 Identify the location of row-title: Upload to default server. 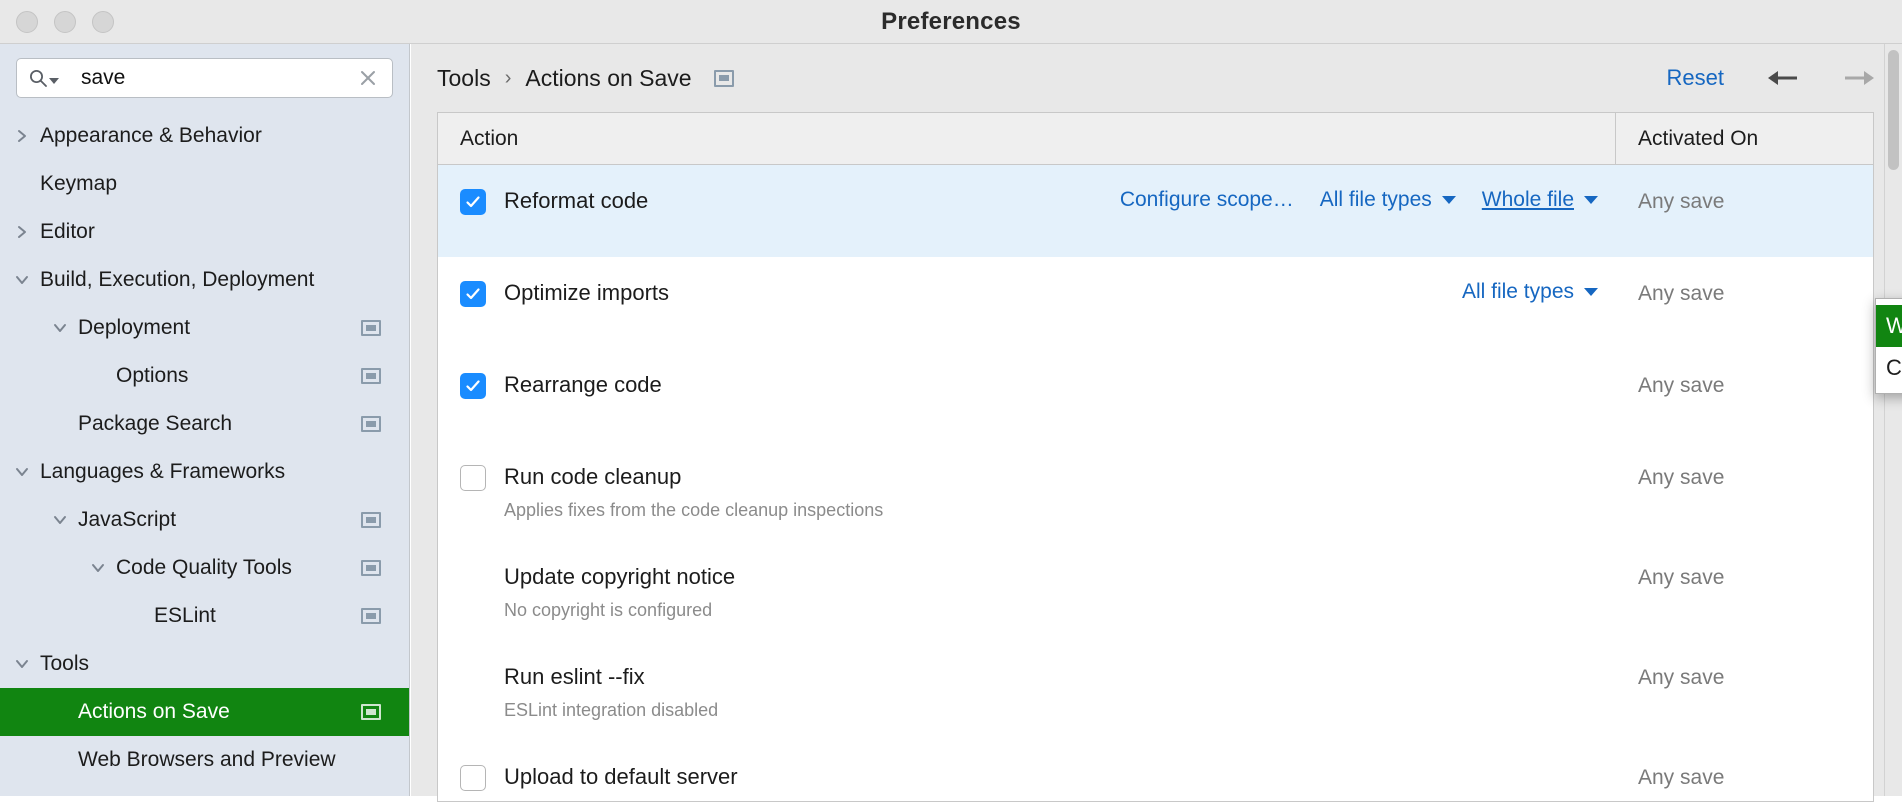
(621, 776).